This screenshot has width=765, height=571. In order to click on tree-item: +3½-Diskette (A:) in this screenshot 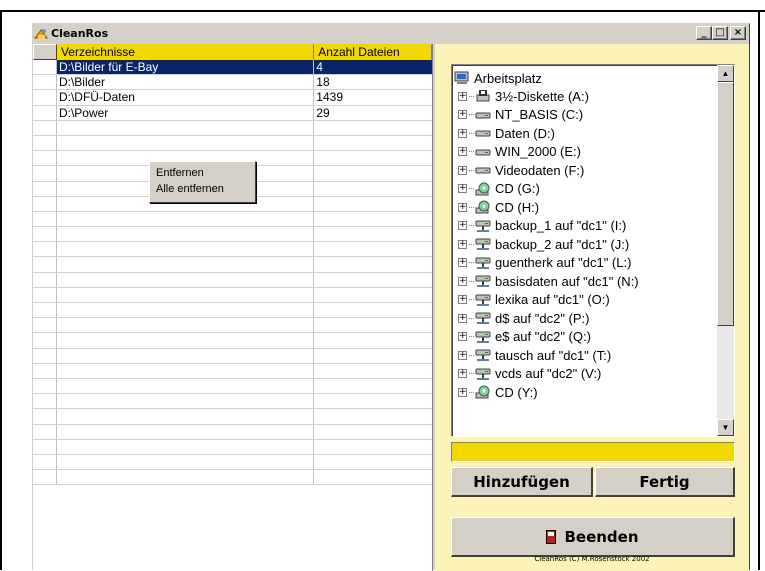, I will do `click(585, 96)`.